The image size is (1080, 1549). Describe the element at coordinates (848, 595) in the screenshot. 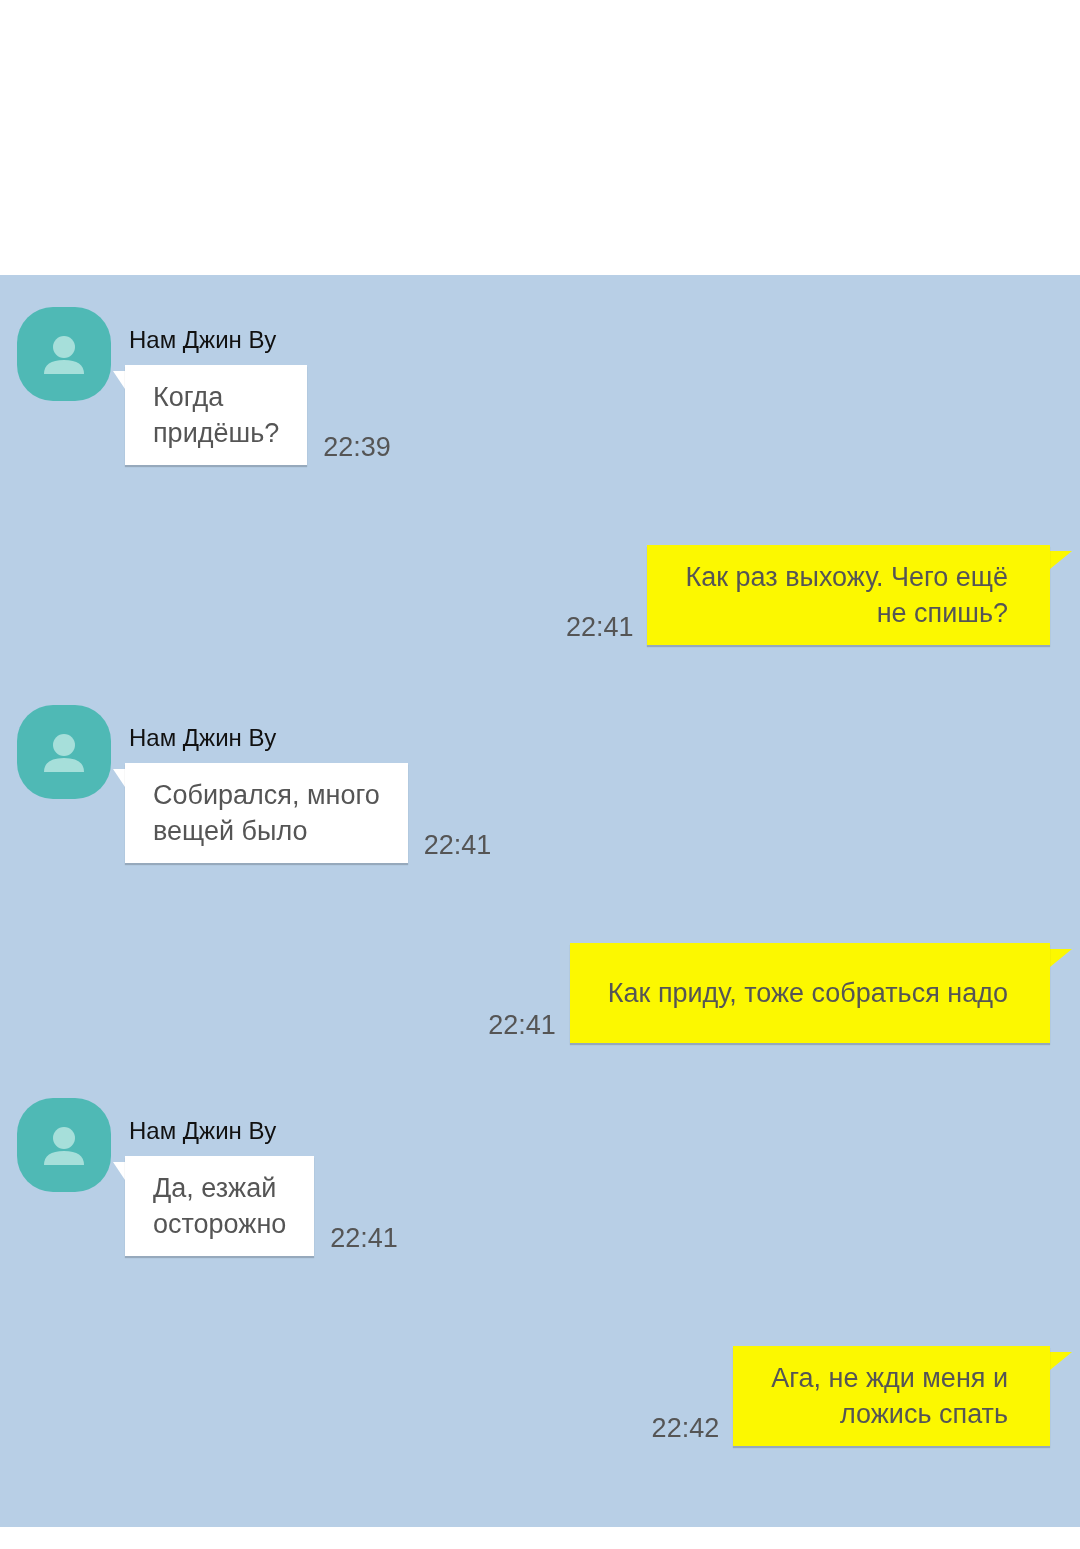

I see `message-bubble: Как раз выхожу. Чего ещё не спишь?` at that location.